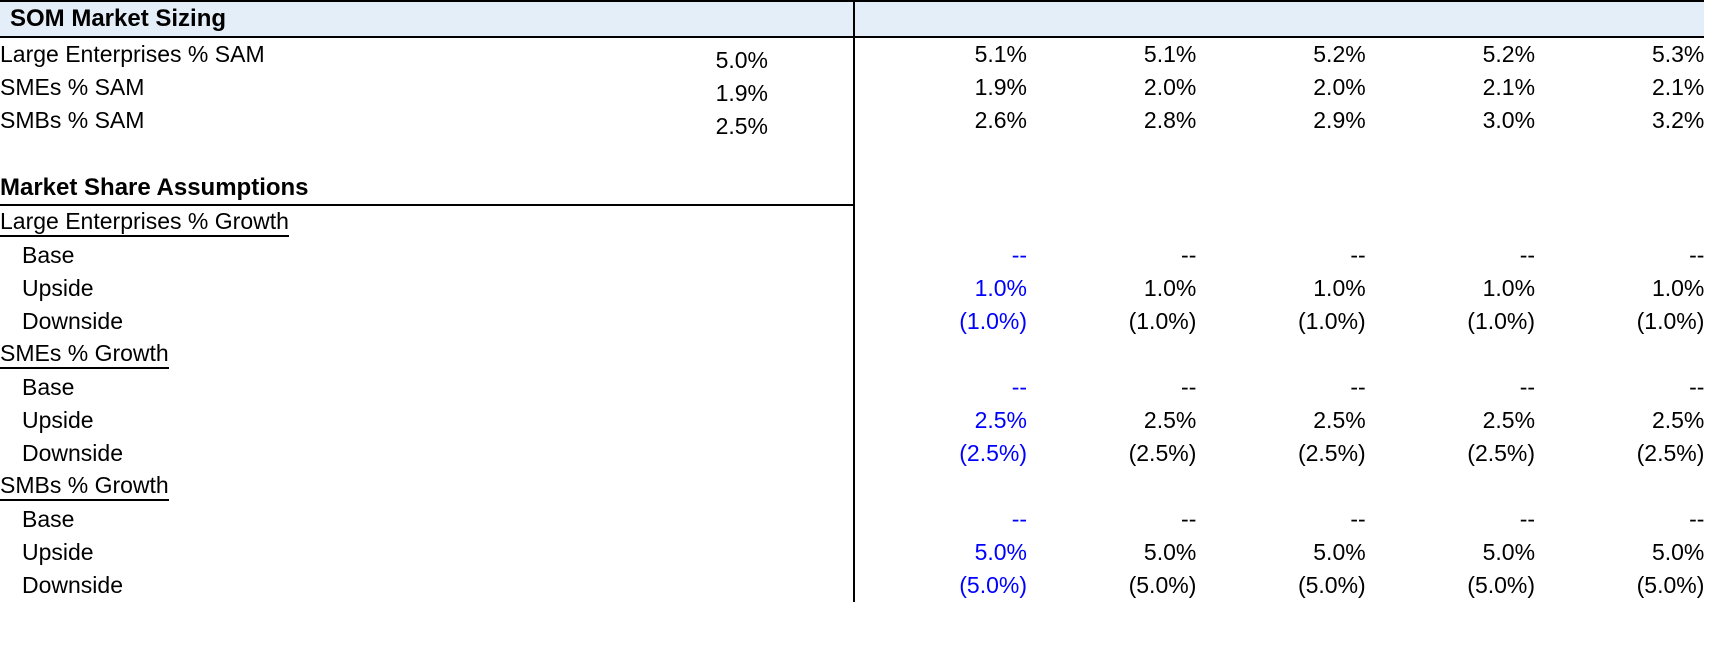  I want to click on cell-value: 2.8%, so click(1111, 120).